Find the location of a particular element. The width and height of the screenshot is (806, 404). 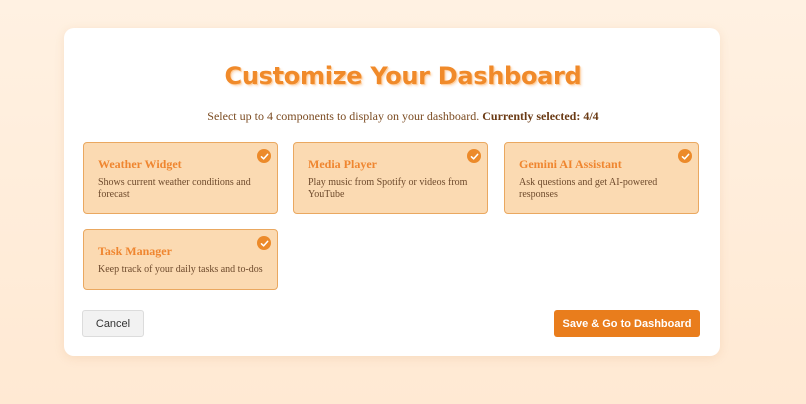

page-title: Customize Your Dashboard is located at coordinates (403, 76).